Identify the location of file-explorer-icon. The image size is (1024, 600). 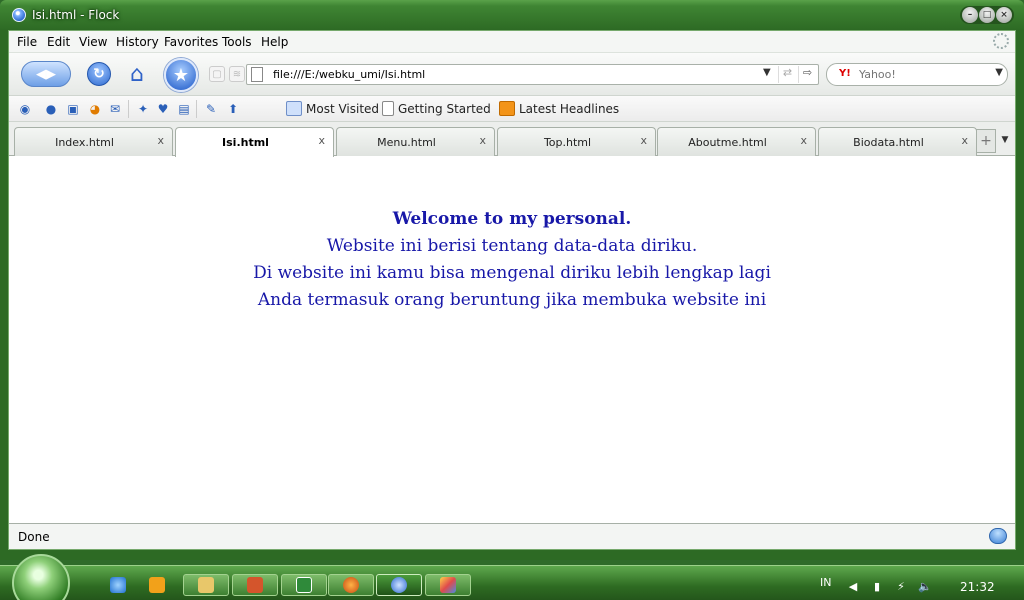
(206, 585).